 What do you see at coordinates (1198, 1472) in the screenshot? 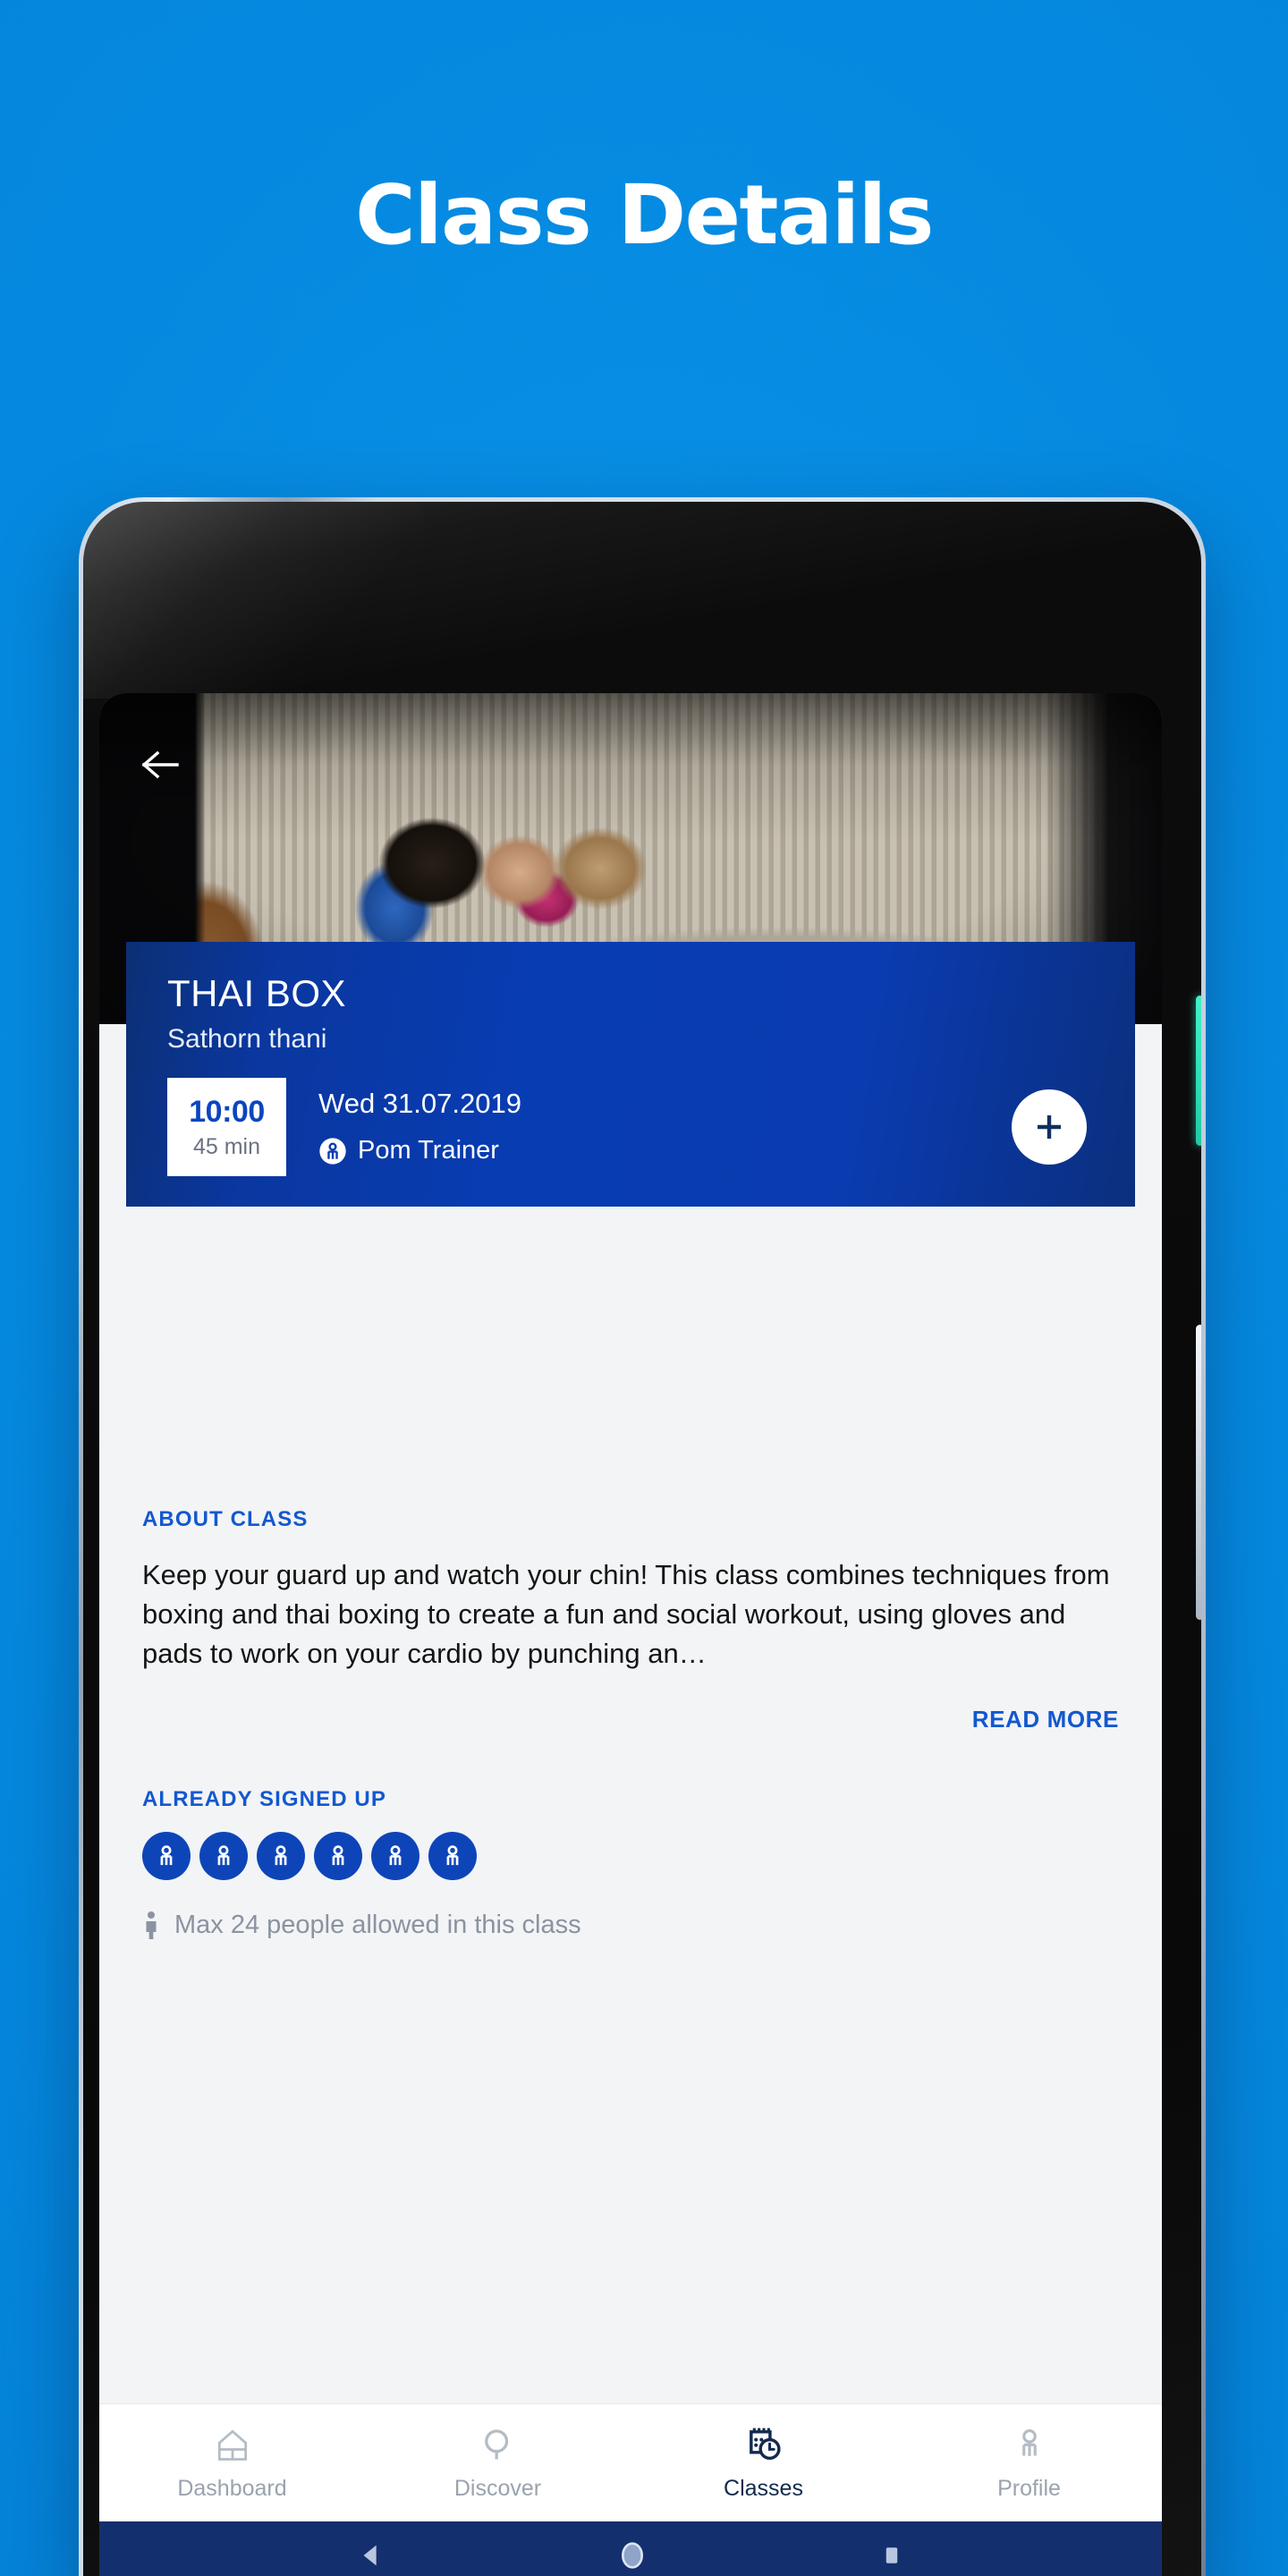
I see `volume-button` at bounding box center [1198, 1472].